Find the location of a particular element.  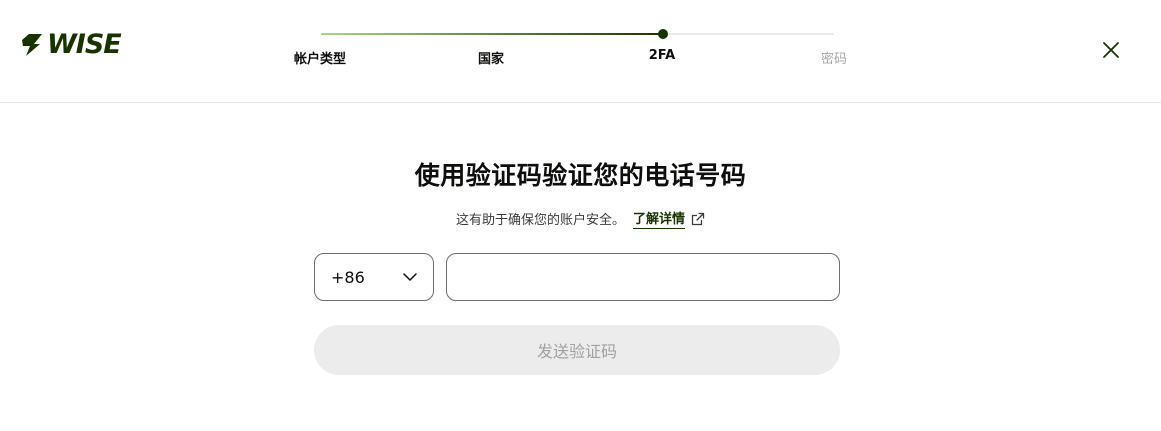

send-code-button: 发送验证码 is located at coordinates (577, 350).